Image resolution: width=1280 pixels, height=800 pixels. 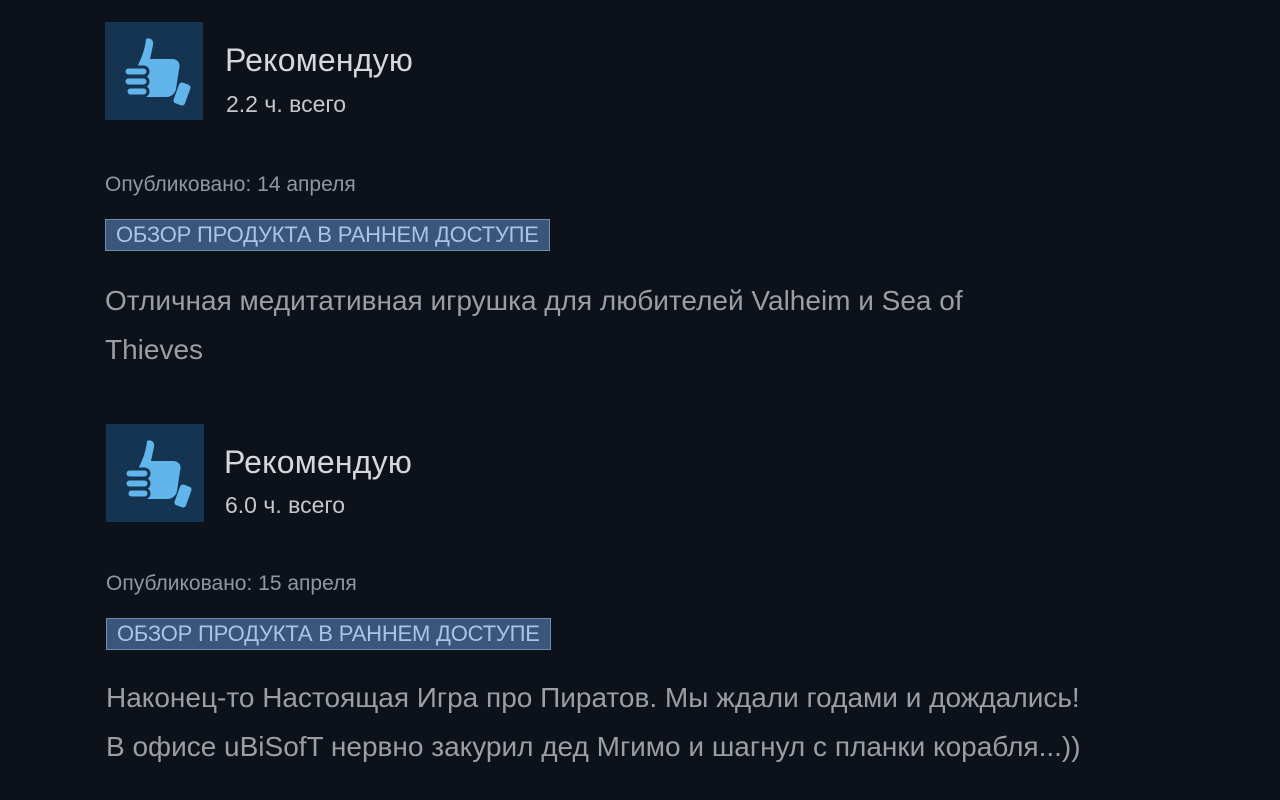 What do you see at coordinates (154, 349) in the screenshot?
I see `review-text-line: Thieves` at bounding box center [154, 349].